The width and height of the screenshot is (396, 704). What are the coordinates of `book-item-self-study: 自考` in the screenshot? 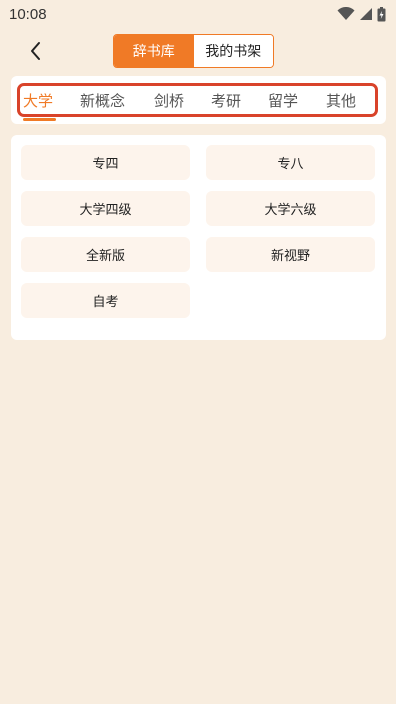 It's located at (105, 300).